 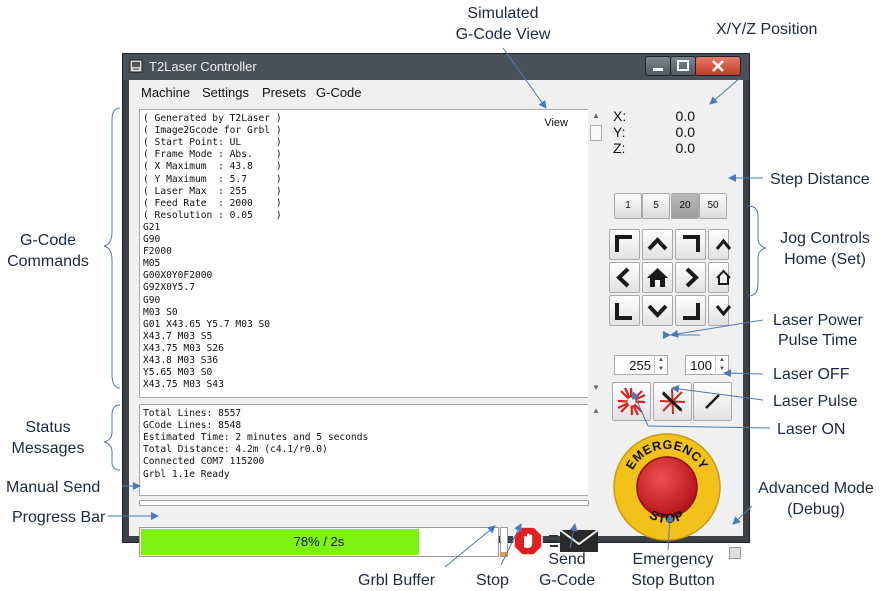 What do you see at coordinates (169, 288) in the screenshot?
I see `gcode-line: G92X0Y5.7` at bounding box center [169, 288].